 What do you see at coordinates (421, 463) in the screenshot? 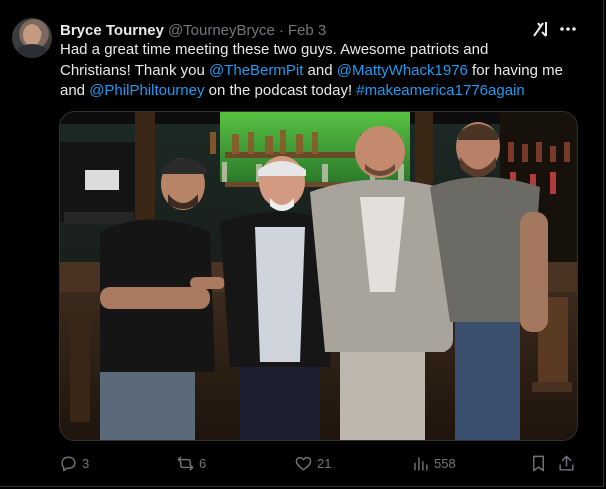
I see `views-icon` at bounding box center [421, 463].